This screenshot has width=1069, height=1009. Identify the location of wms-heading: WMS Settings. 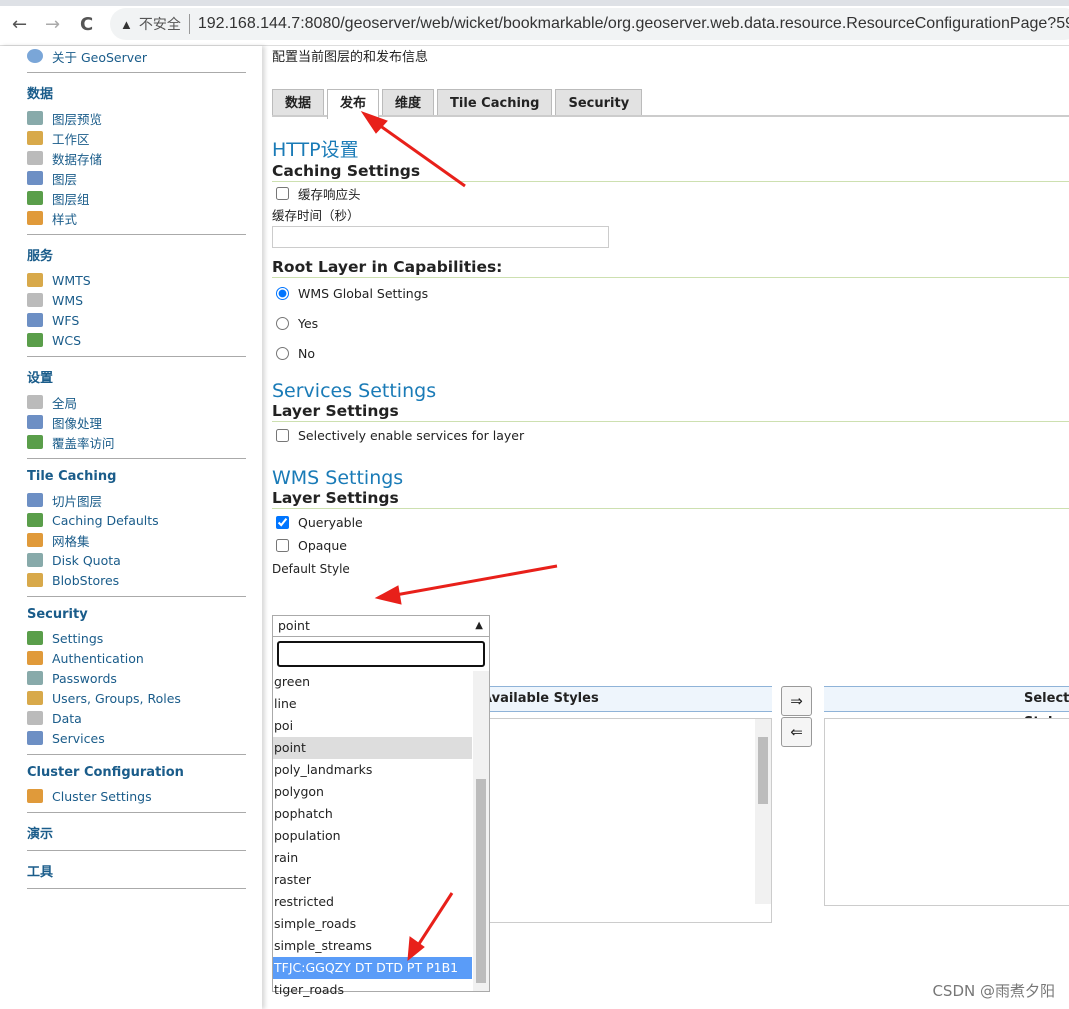
(338, 478).